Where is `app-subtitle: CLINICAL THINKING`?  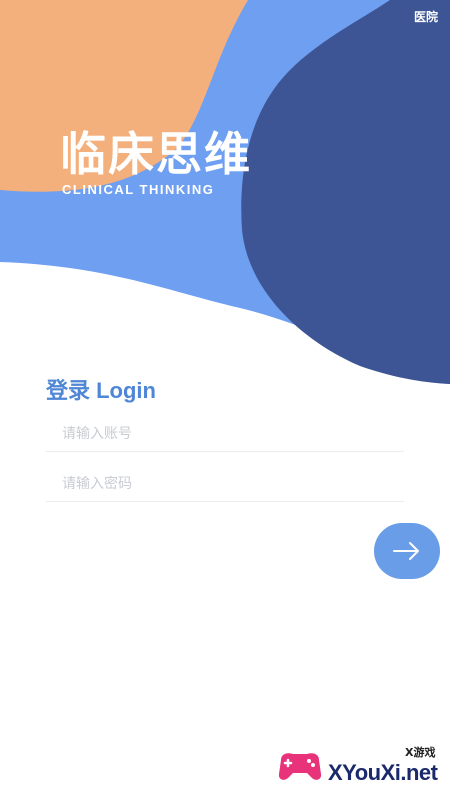
app-subtitle: CLINICAL THINKING is located at coordinates (138, 189).